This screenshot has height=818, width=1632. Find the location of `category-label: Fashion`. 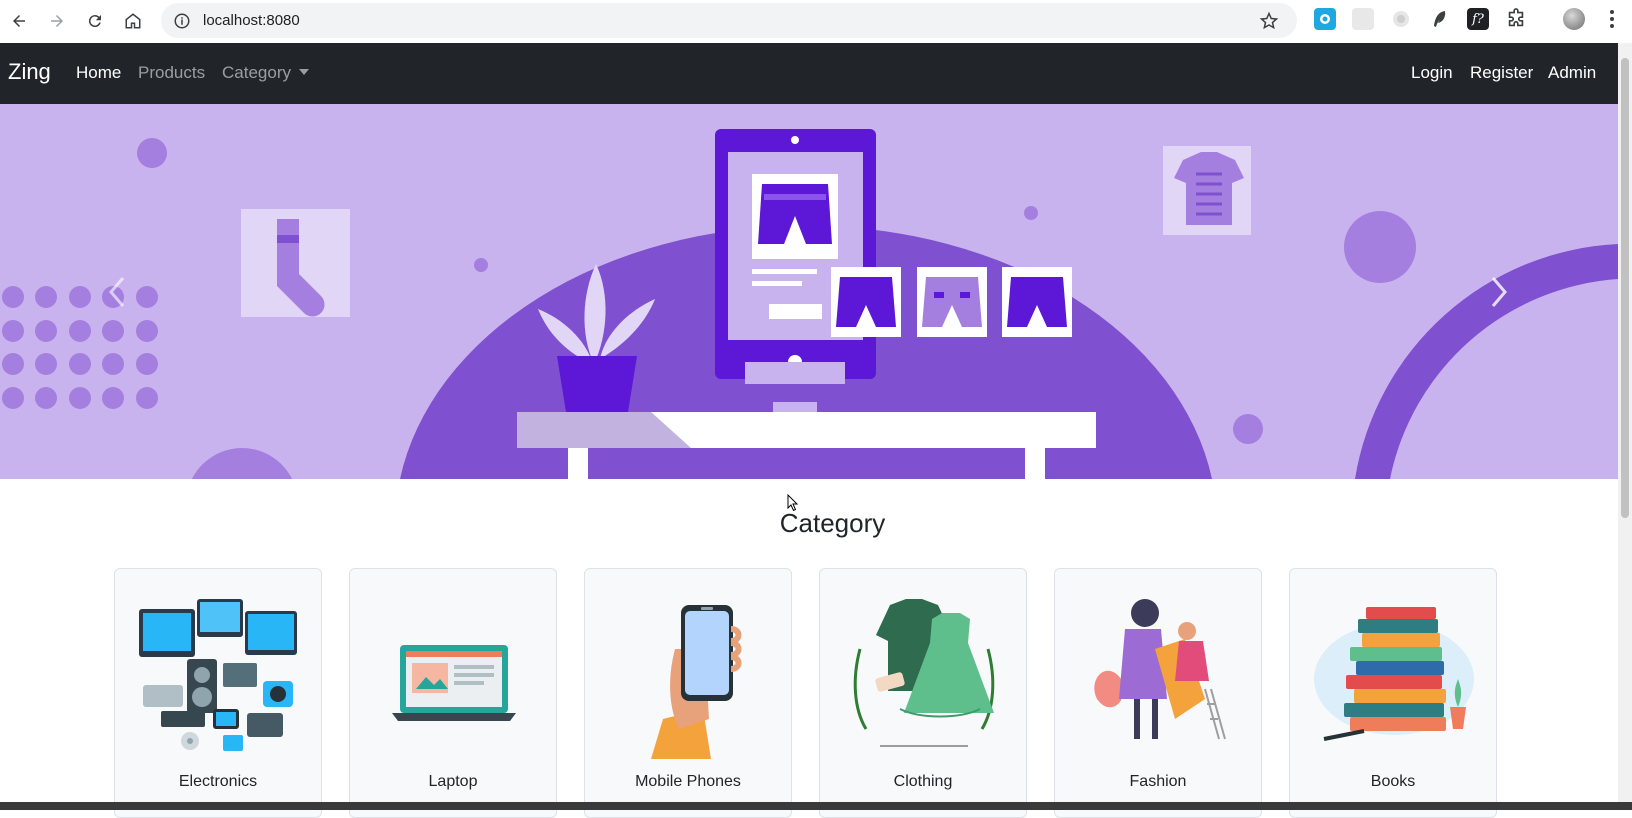

category-label: Fashion is located at coordinates (1158, 781).